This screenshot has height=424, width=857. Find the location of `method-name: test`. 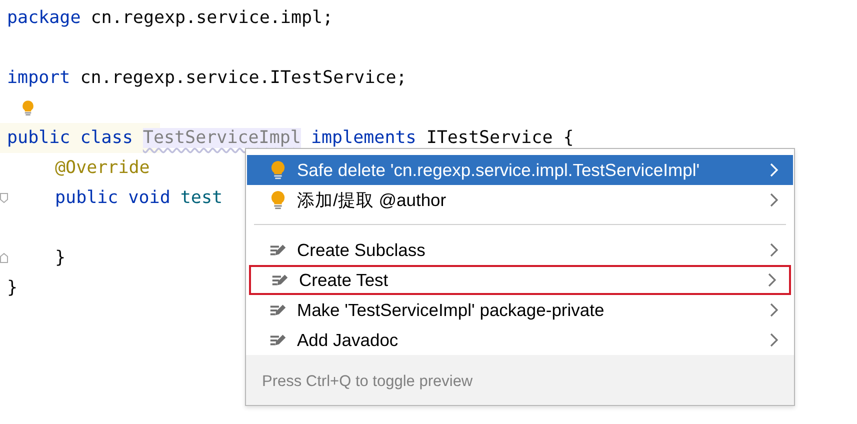

method-name: test is located at coordinates (201, 198).